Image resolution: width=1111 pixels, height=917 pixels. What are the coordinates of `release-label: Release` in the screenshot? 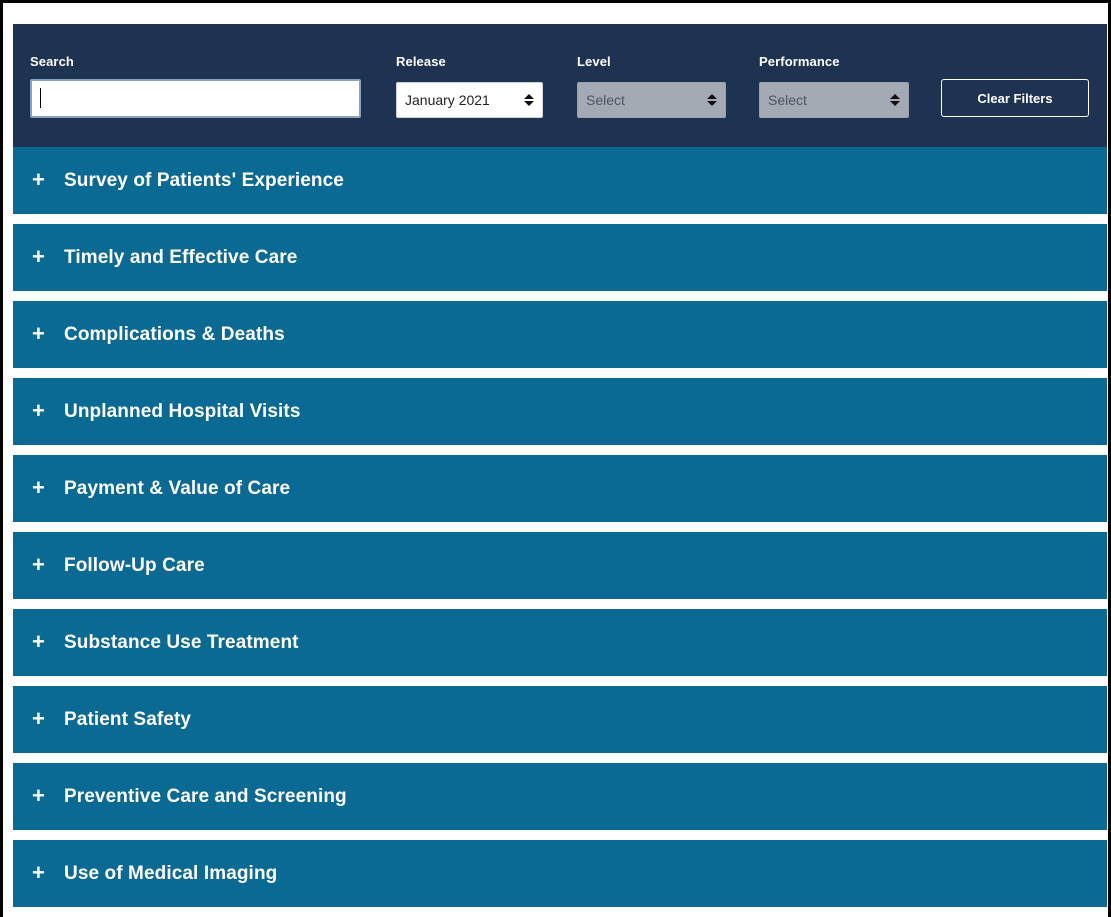 It's located at (421, 61).